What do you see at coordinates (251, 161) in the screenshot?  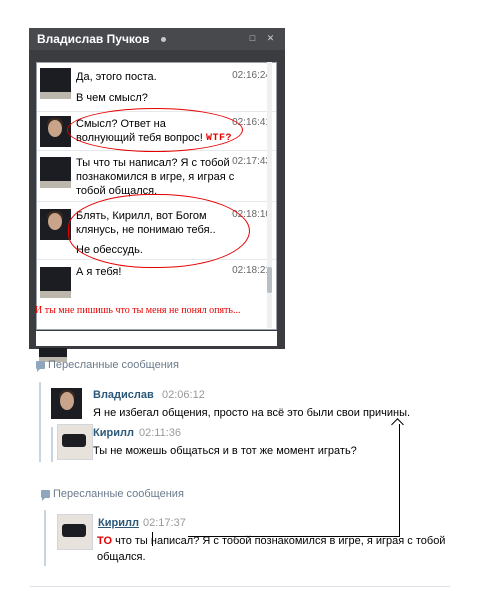 I see `message-time: 02:17:43` at bounding box center [251, 161].